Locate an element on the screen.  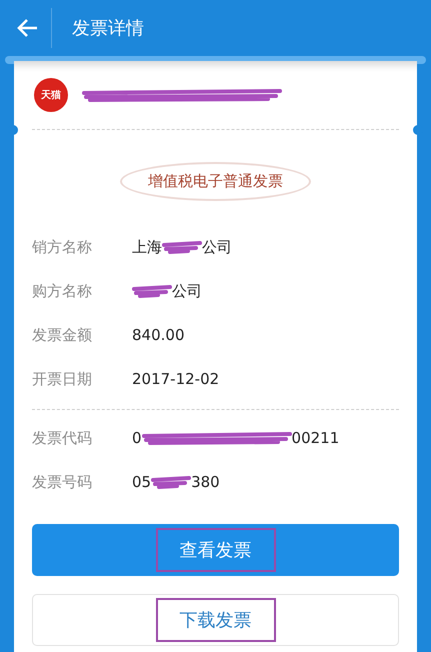
field-label: 发票金额 is located at coordinates (62, 335).